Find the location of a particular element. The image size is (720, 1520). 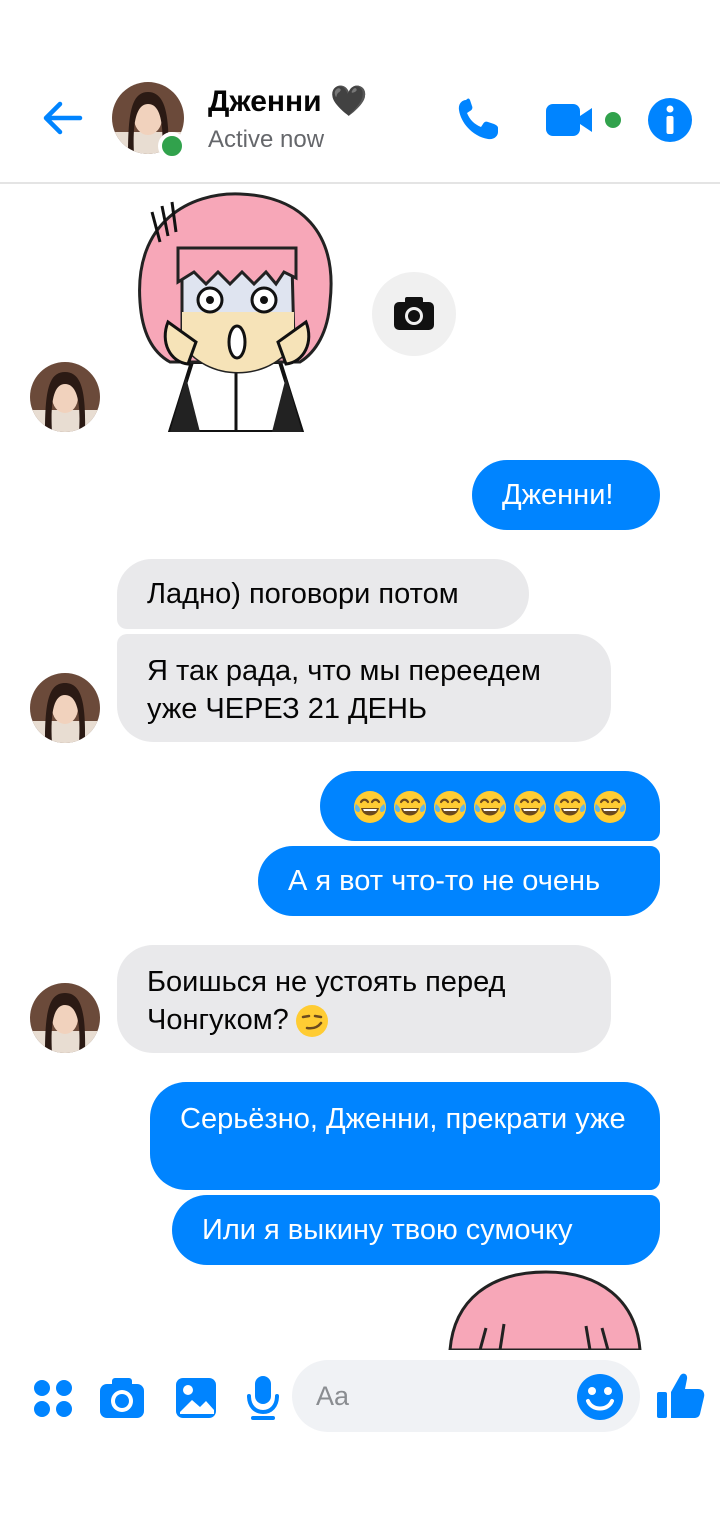

active-status: Active now is located at coordinates (266, 139).